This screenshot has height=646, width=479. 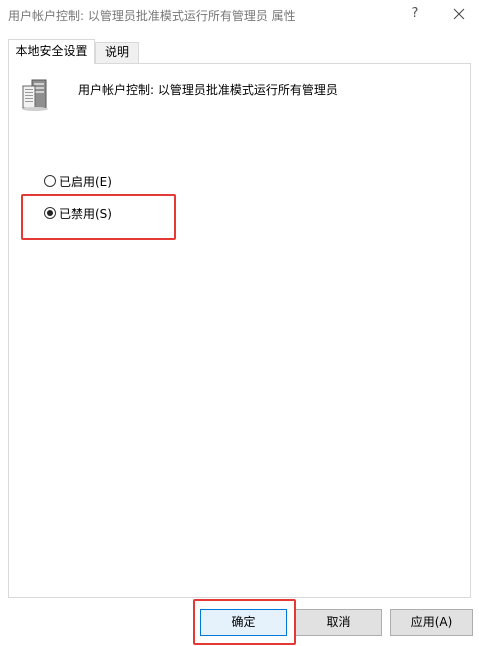 I want to click on title-bar: 用户帐户控制: 以管理员批准模式运行所有管理员 属性 ?, so click(x=239, y=15).